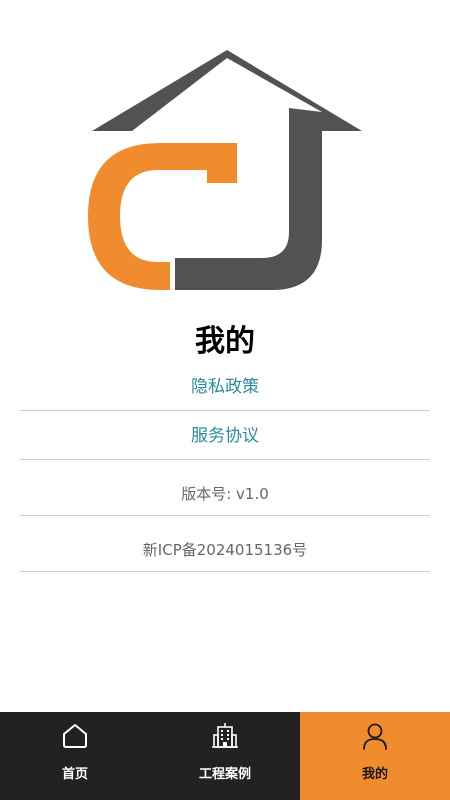  Describe the element at coordinates (374, 774) in the screenshot. I see `tab-mine-label: 我的` at that location.